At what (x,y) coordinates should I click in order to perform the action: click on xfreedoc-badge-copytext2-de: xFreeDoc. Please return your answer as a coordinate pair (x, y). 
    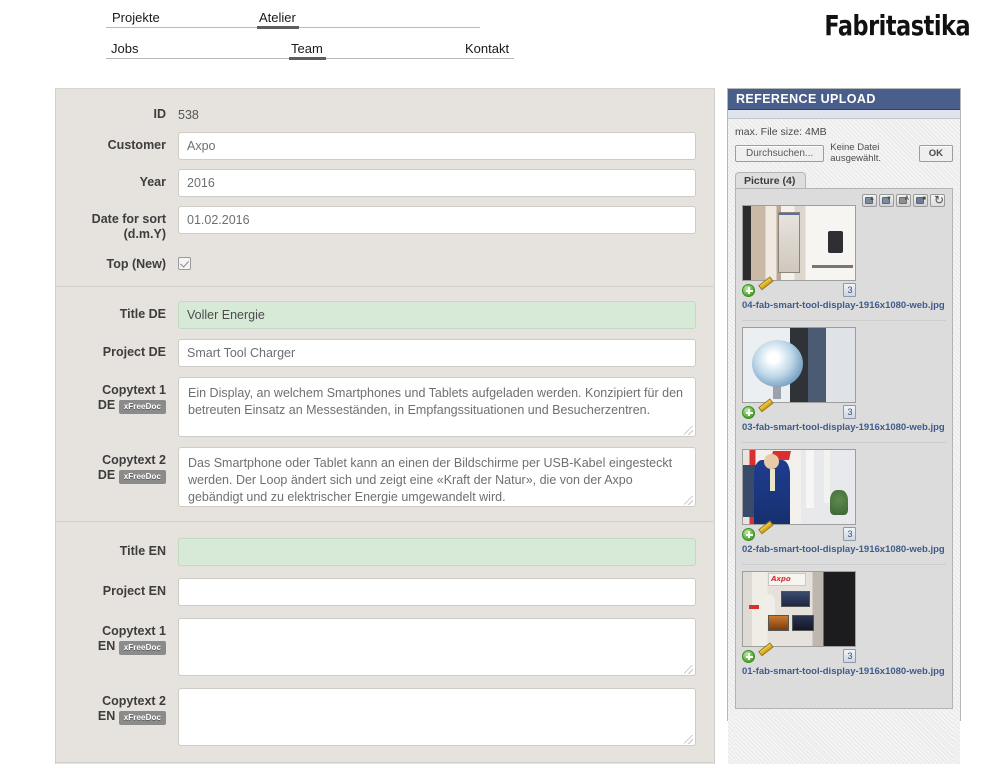
    Looking at the image, I should click on (142, 477).